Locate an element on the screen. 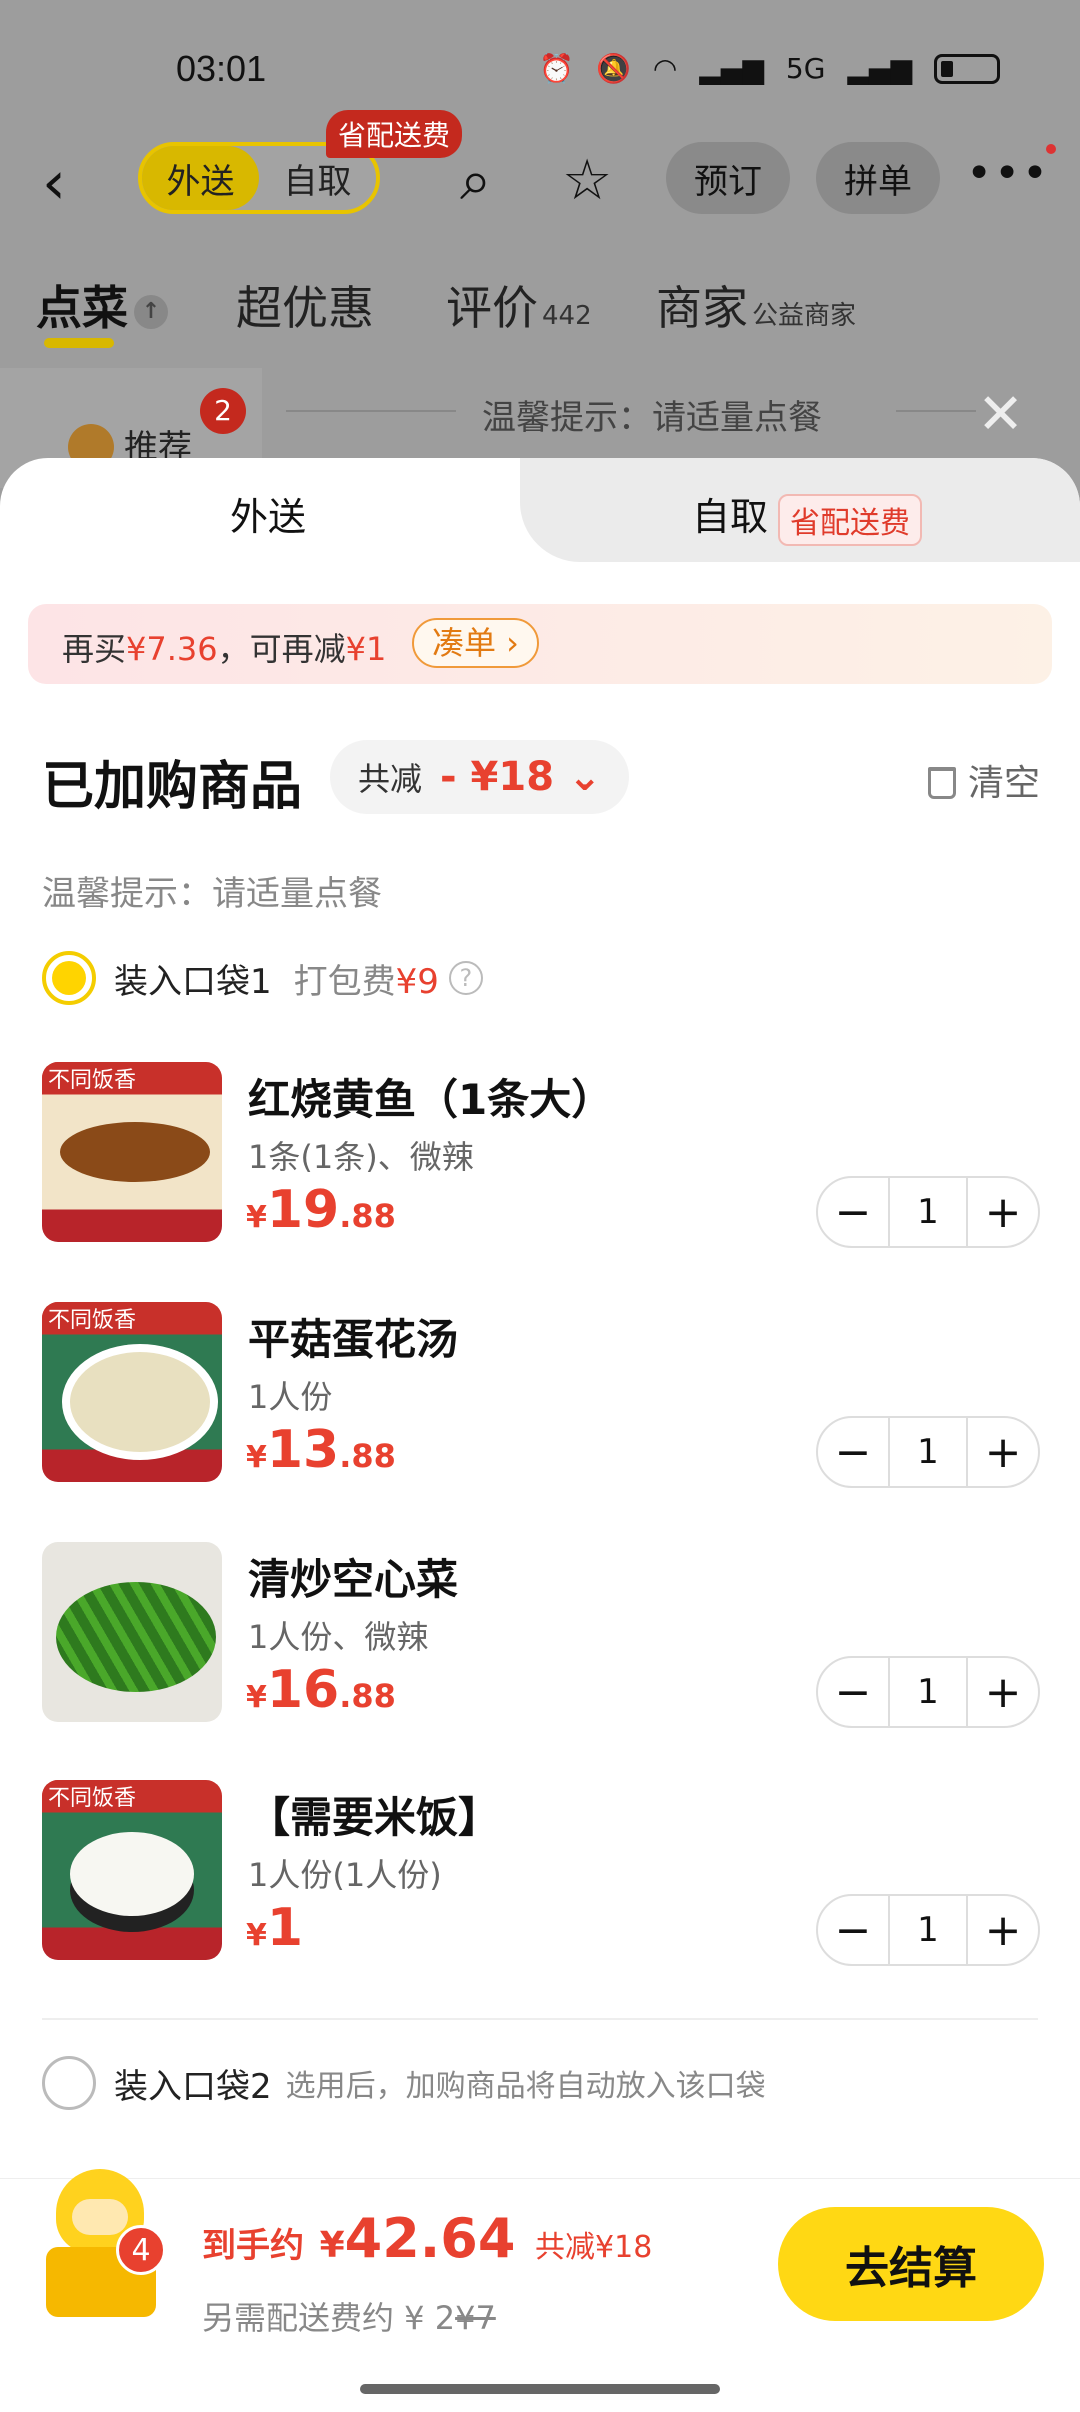 The image size is (1080, 2412). cart-item: 不同饭香 【需要米饭】 1人份(1人份) ¥1 − 1 + is located at coordinates (542, 1880).